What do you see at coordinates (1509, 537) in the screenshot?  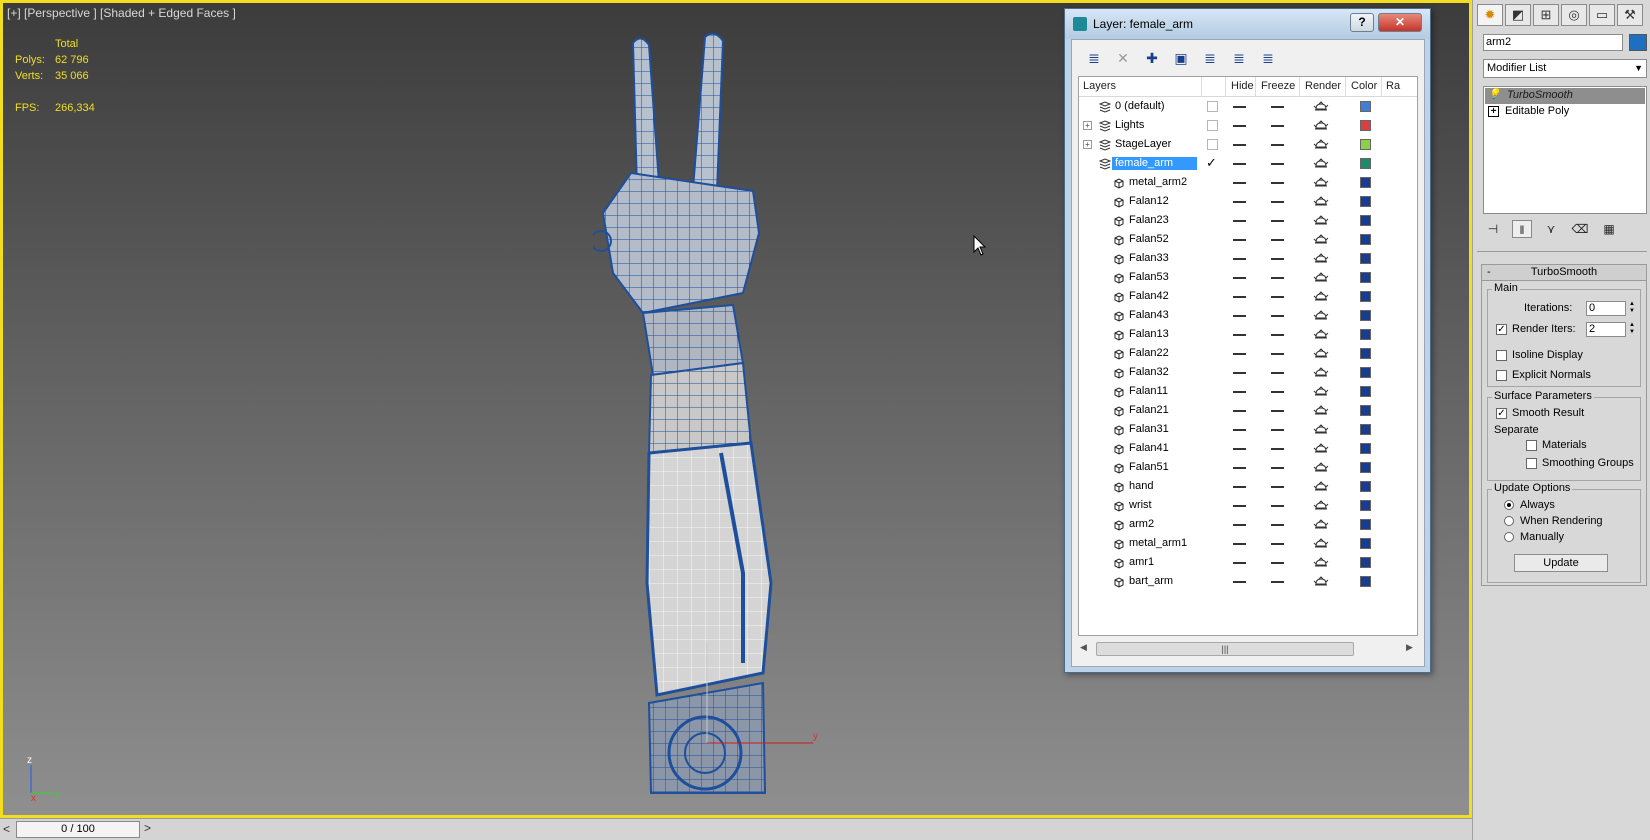 I see `manually-radio` at bounding box center [1509, 537].